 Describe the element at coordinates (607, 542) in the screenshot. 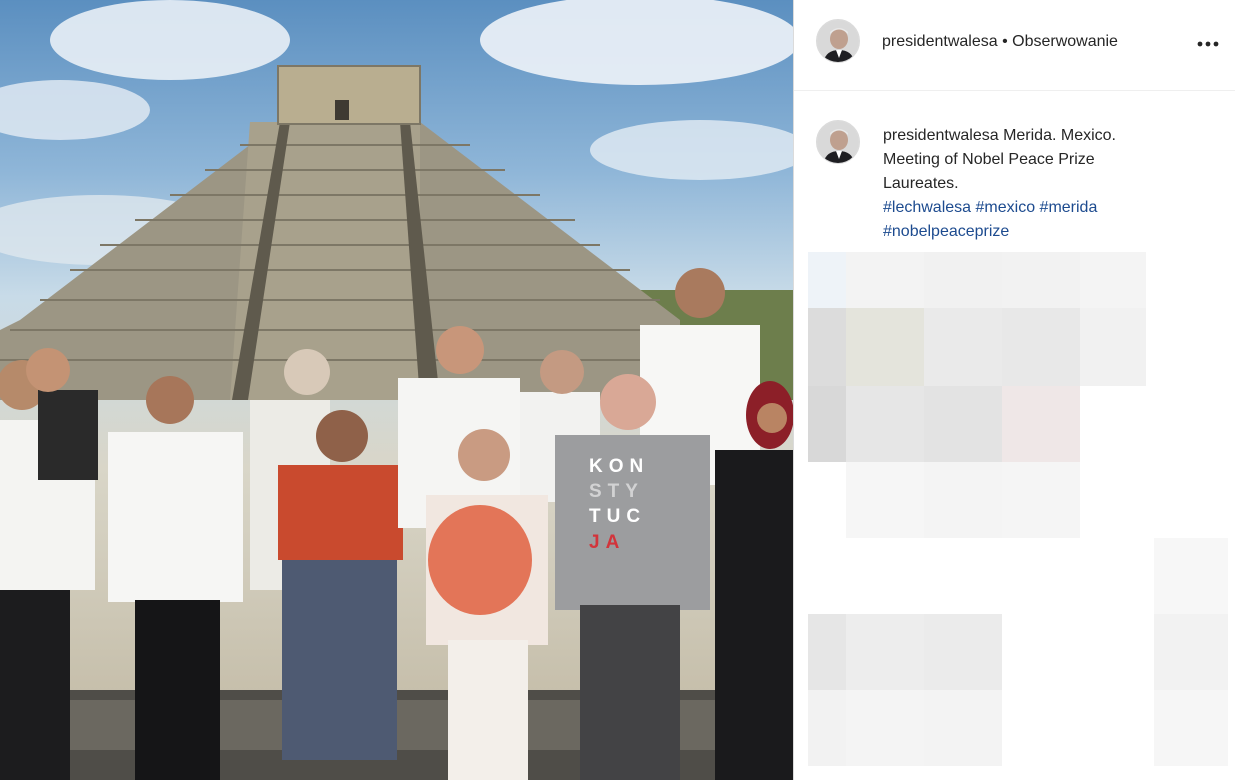

I see `shirt-text-line-4: JA` at that location.